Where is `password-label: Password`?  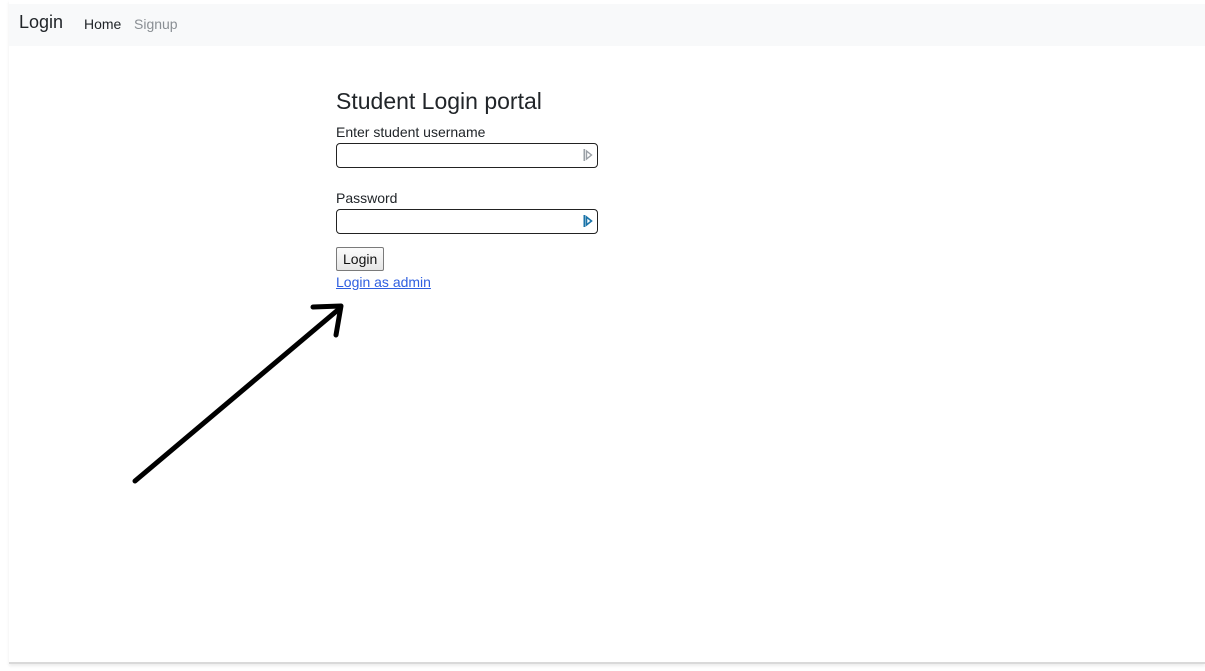
password-label: Password is located at coordinates (367, 198).